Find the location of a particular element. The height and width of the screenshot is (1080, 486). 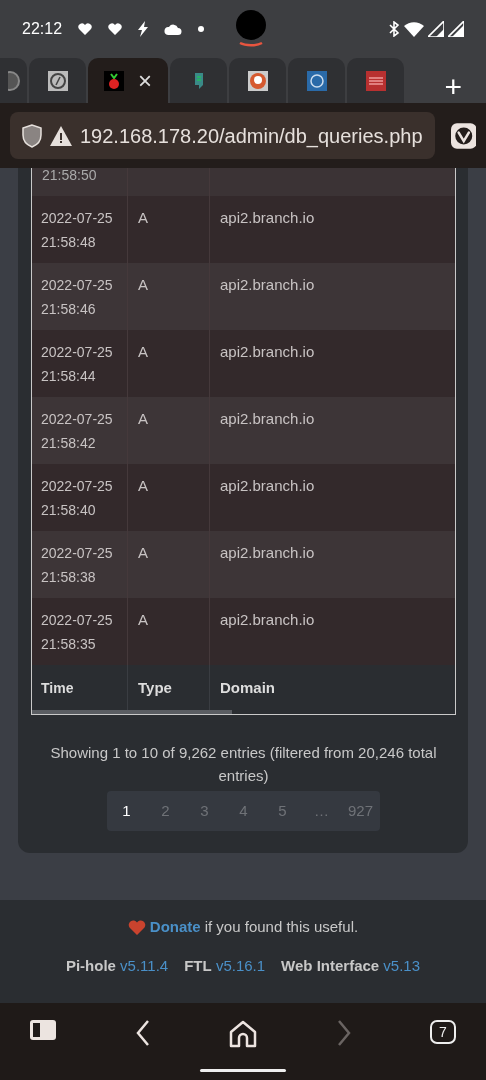

duck-icon is located at coordinates (257, 80).